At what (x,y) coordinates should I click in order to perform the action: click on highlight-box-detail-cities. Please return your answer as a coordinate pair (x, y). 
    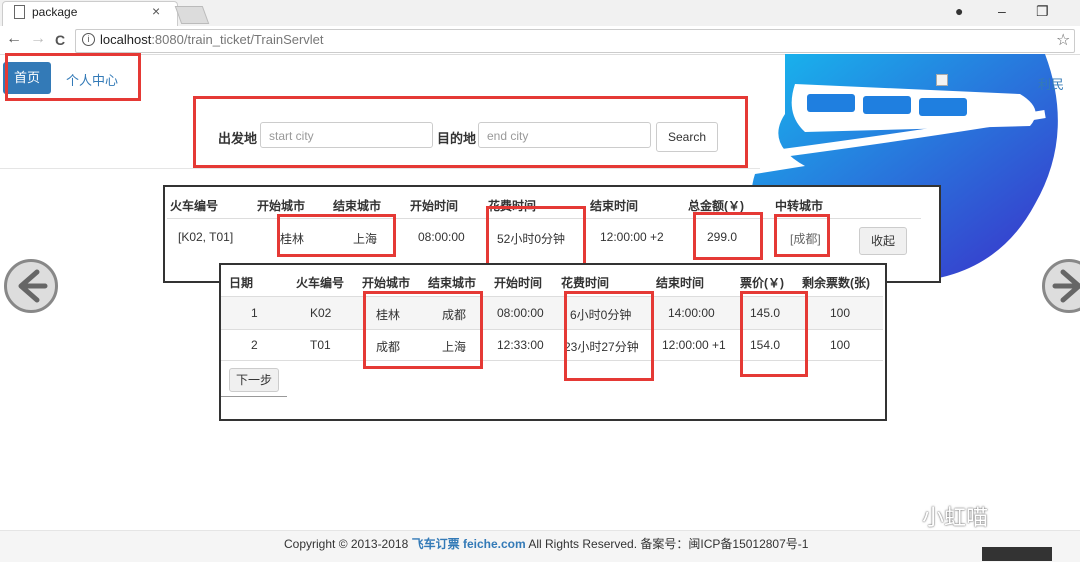
    Looking at the image, I should click on (423, 330).